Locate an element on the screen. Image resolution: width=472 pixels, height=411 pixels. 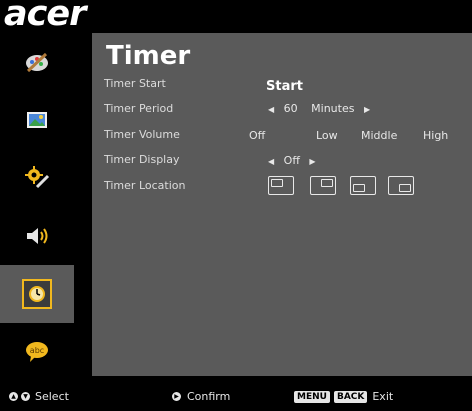
timer-display-control: ◀ Off ▶ is located at coordinates (292, 160).